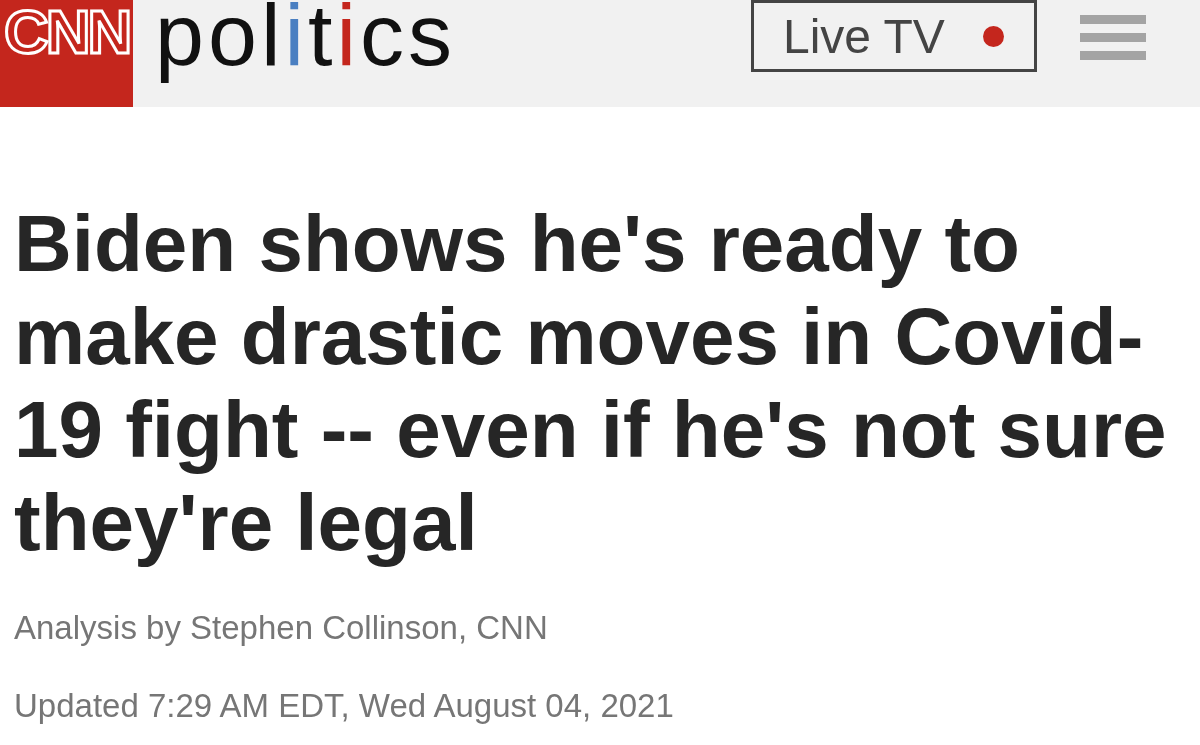  Describe the element at coordinates (344, 706) in the screenshot. I see `updated-timestamp: Updated 7:29 AM EDT, Wed August 04, 2021` at that location.